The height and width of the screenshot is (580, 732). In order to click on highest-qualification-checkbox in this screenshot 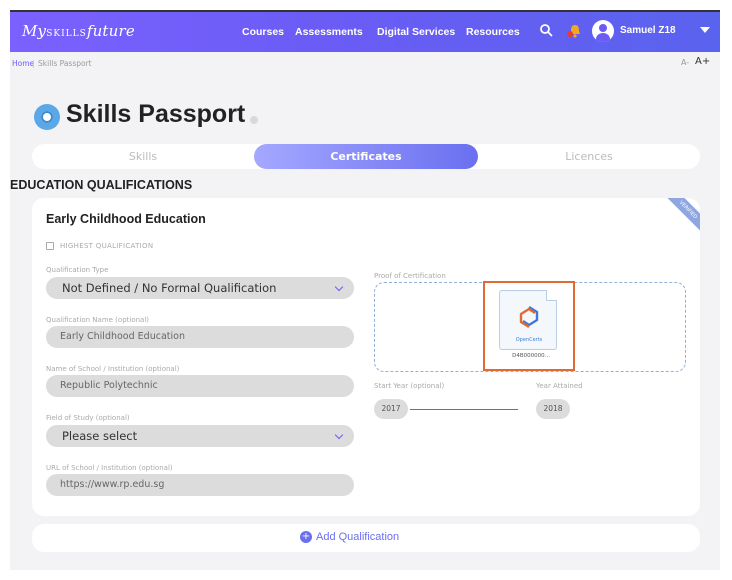, I will do `click(50, 246)`.